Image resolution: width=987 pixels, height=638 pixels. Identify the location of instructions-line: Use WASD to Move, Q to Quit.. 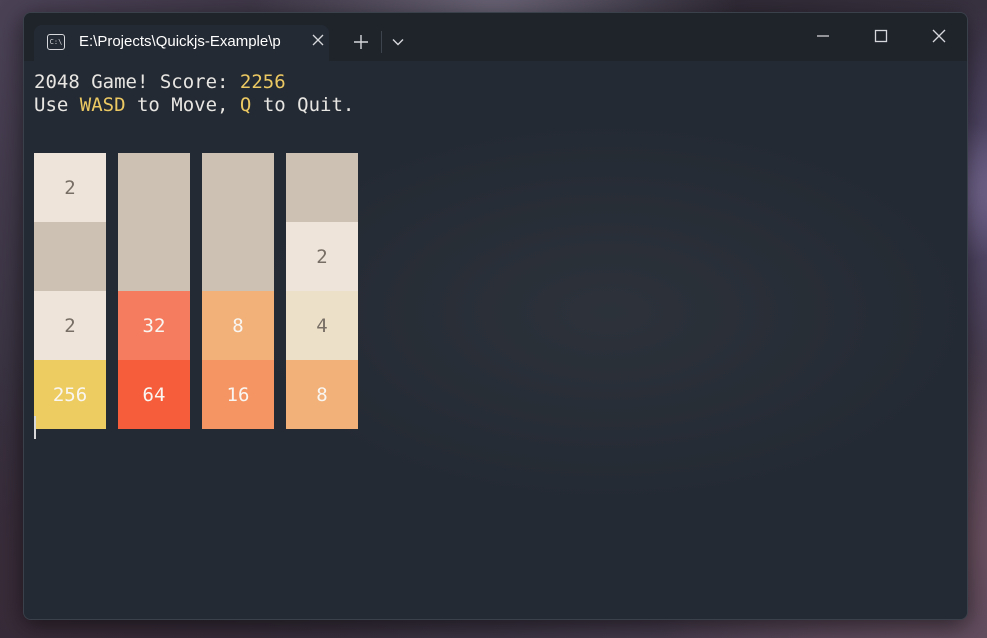
(194, 105).